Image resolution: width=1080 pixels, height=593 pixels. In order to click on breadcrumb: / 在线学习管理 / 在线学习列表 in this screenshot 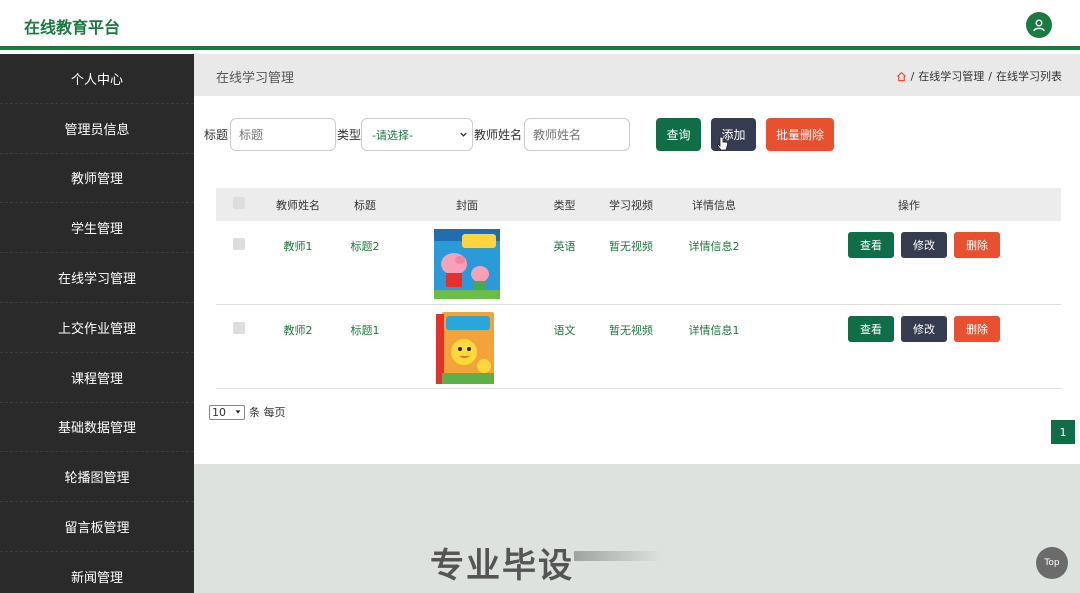, I will do `click(979, 76)`.